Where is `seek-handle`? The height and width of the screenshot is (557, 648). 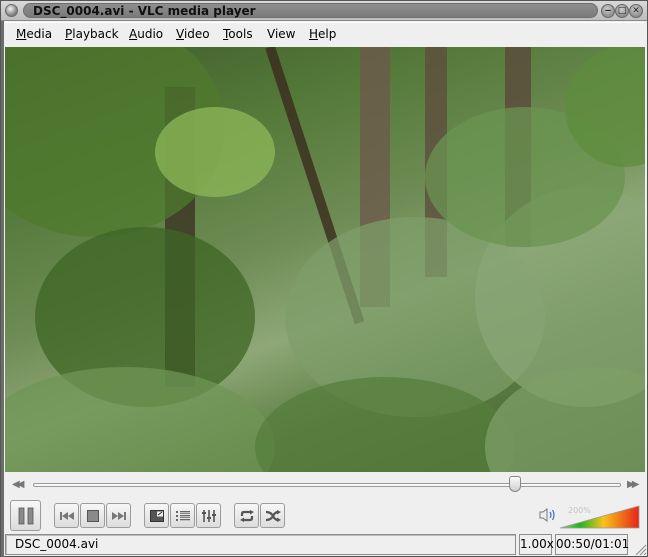 seek-handle is located at coordinates (515, 484).